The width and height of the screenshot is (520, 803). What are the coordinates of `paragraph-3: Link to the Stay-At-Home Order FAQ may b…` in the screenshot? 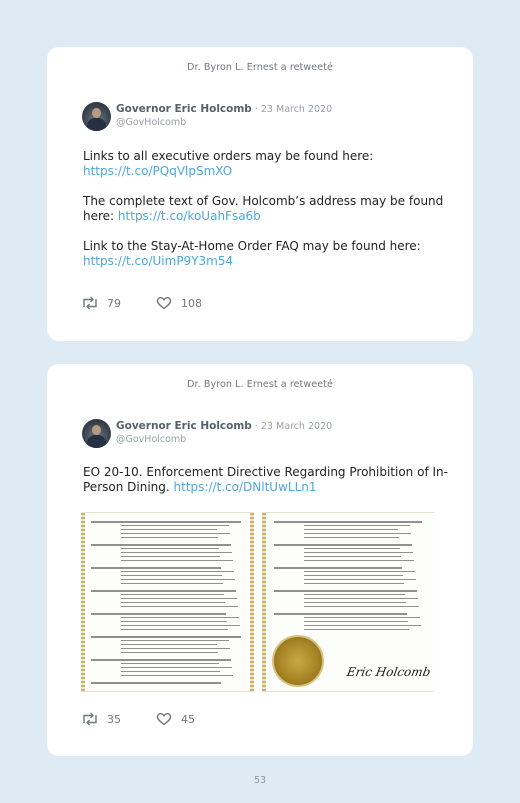 It's located at (267, 254).